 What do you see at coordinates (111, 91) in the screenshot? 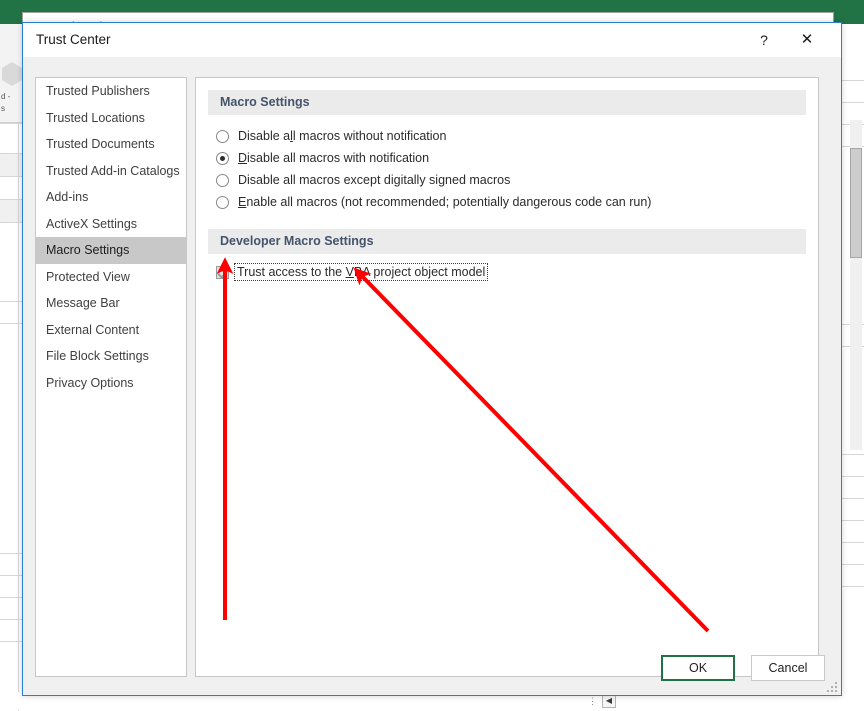
I see `sidebar-item-trusted-publishers: Trusted Publishers` at bounding box center [111, 91].